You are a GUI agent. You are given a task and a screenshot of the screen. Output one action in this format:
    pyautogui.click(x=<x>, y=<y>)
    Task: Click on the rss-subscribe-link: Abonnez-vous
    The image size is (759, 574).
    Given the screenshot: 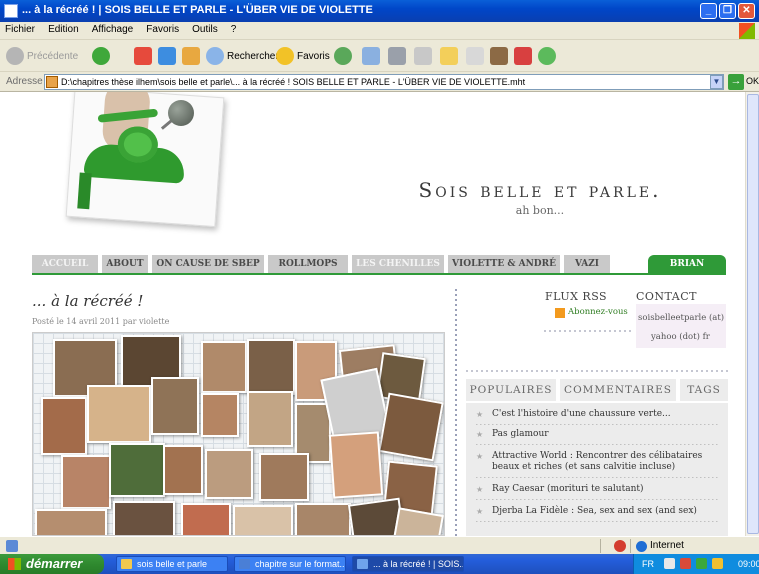 What is the action you would take?
    pyautogui.click(x=598, y=312)
    